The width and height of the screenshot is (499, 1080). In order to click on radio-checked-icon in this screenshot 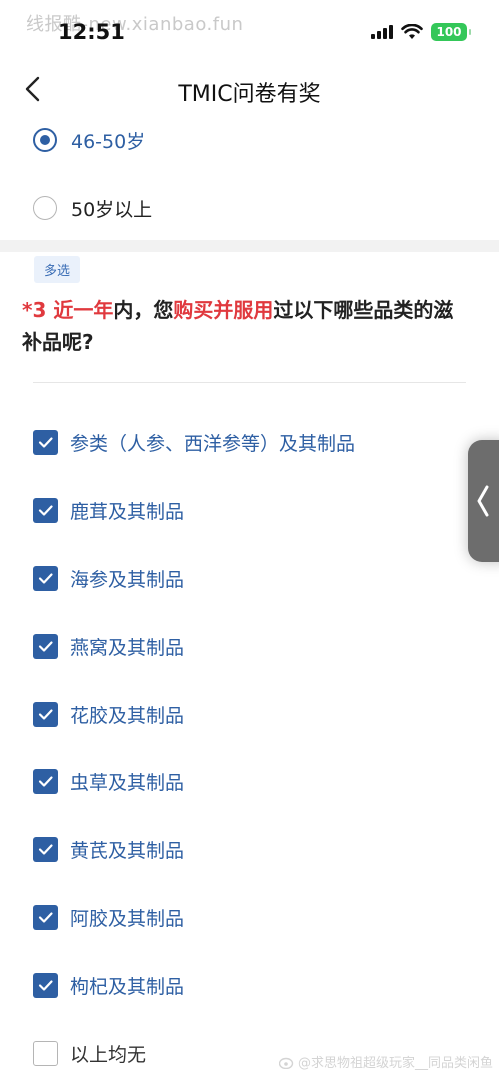, I will do `click(45, 140)`.